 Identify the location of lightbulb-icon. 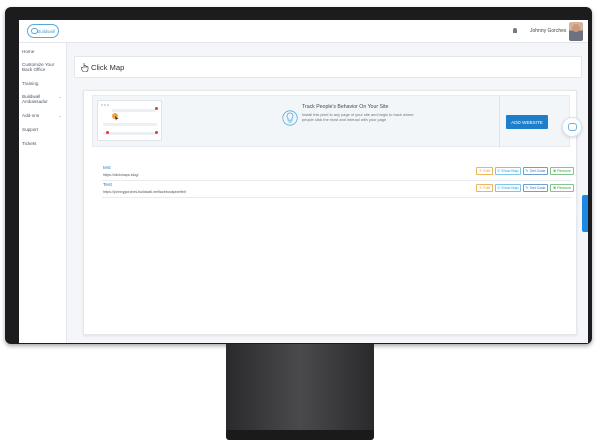
(290, 118).